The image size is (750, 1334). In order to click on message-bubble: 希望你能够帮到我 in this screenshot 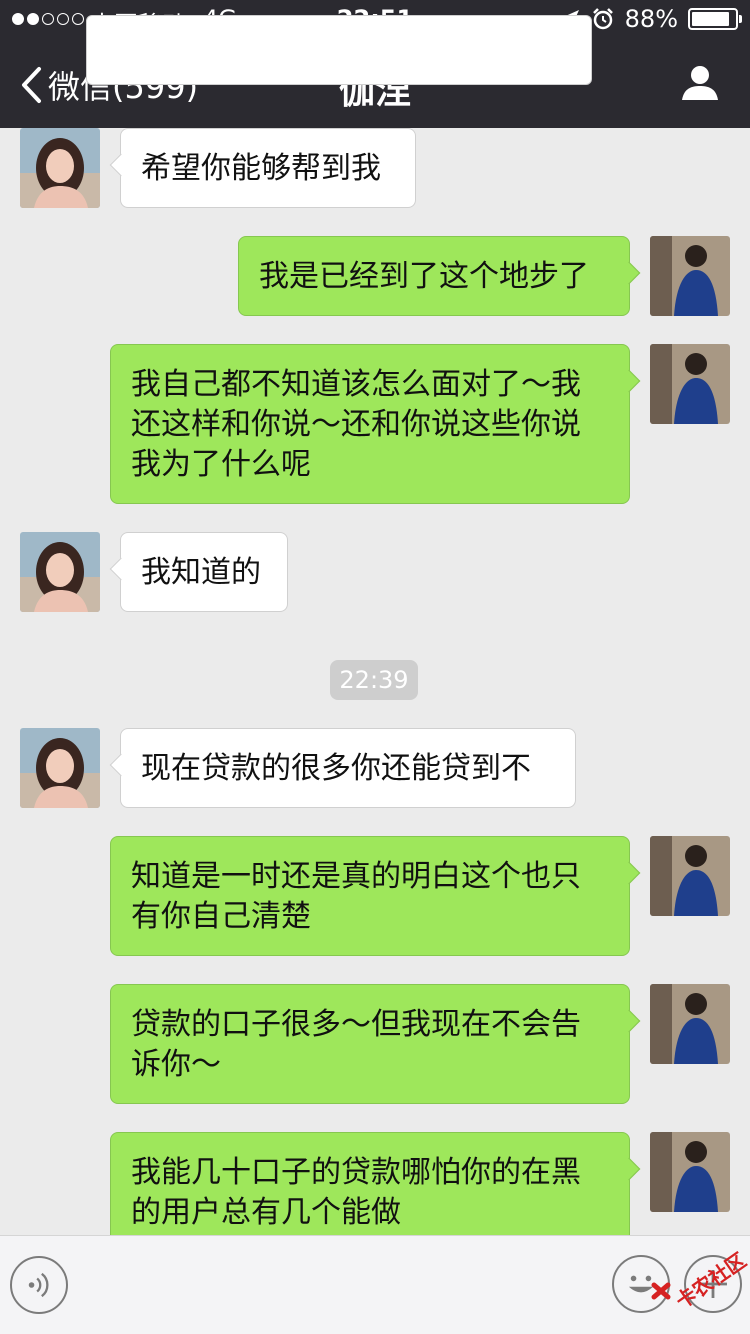, I will do `click(262, 168)`.